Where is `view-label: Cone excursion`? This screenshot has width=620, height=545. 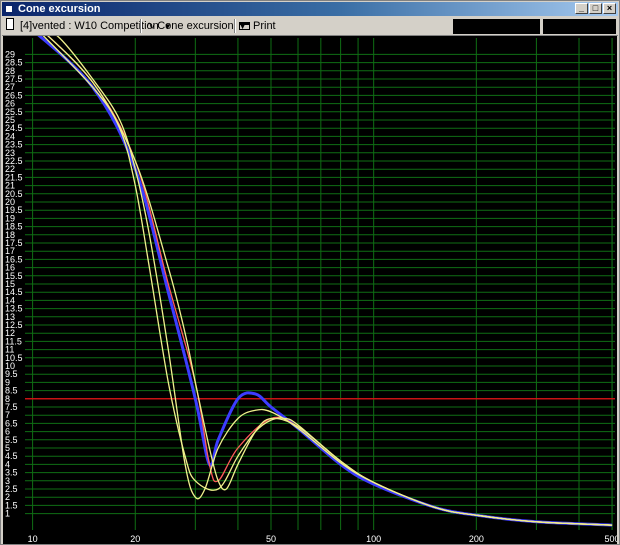 view-label: Cone excursion is located at coordinates (195, 26).